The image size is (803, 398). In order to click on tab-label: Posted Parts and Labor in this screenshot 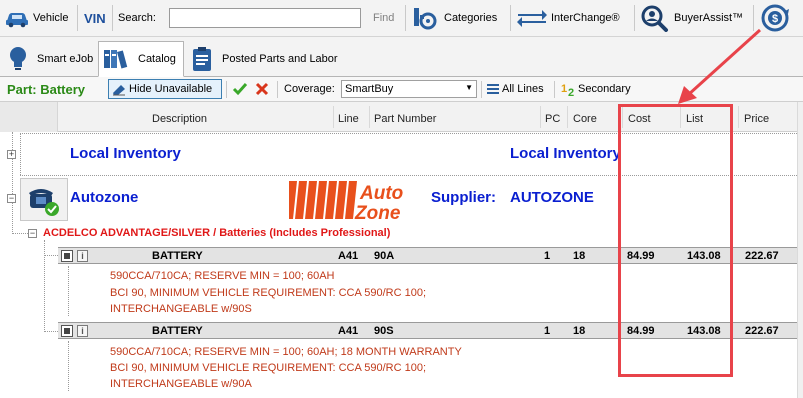, I will do `click(280, 59)`.